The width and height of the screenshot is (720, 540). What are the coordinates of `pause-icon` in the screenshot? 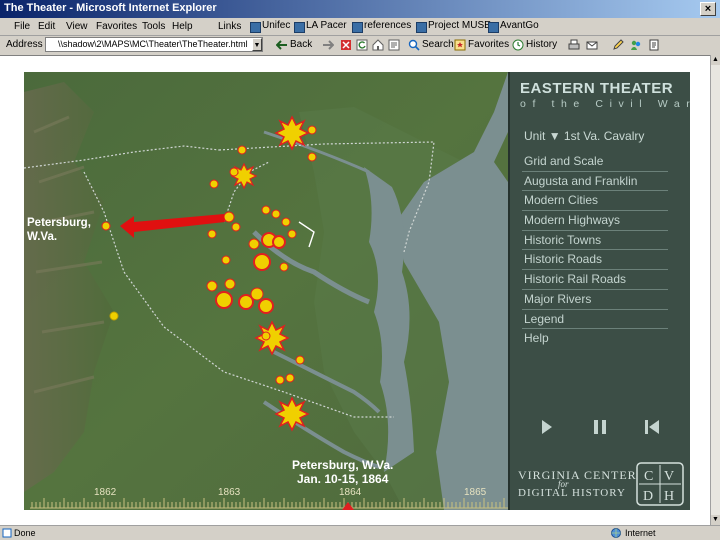 It's located at (600, 427).